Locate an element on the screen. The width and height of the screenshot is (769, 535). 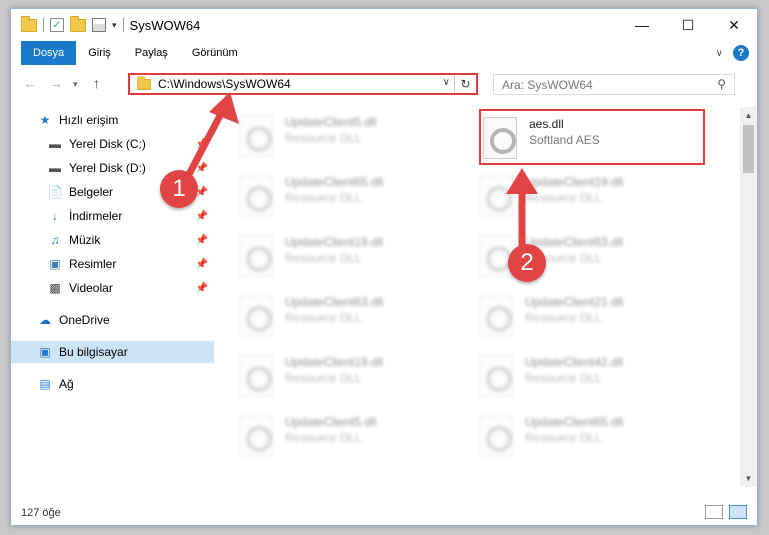
sidebar-item-disk-c: ▬ Yerel Disk (C:) 📌 is located at coordinates (112, 144).